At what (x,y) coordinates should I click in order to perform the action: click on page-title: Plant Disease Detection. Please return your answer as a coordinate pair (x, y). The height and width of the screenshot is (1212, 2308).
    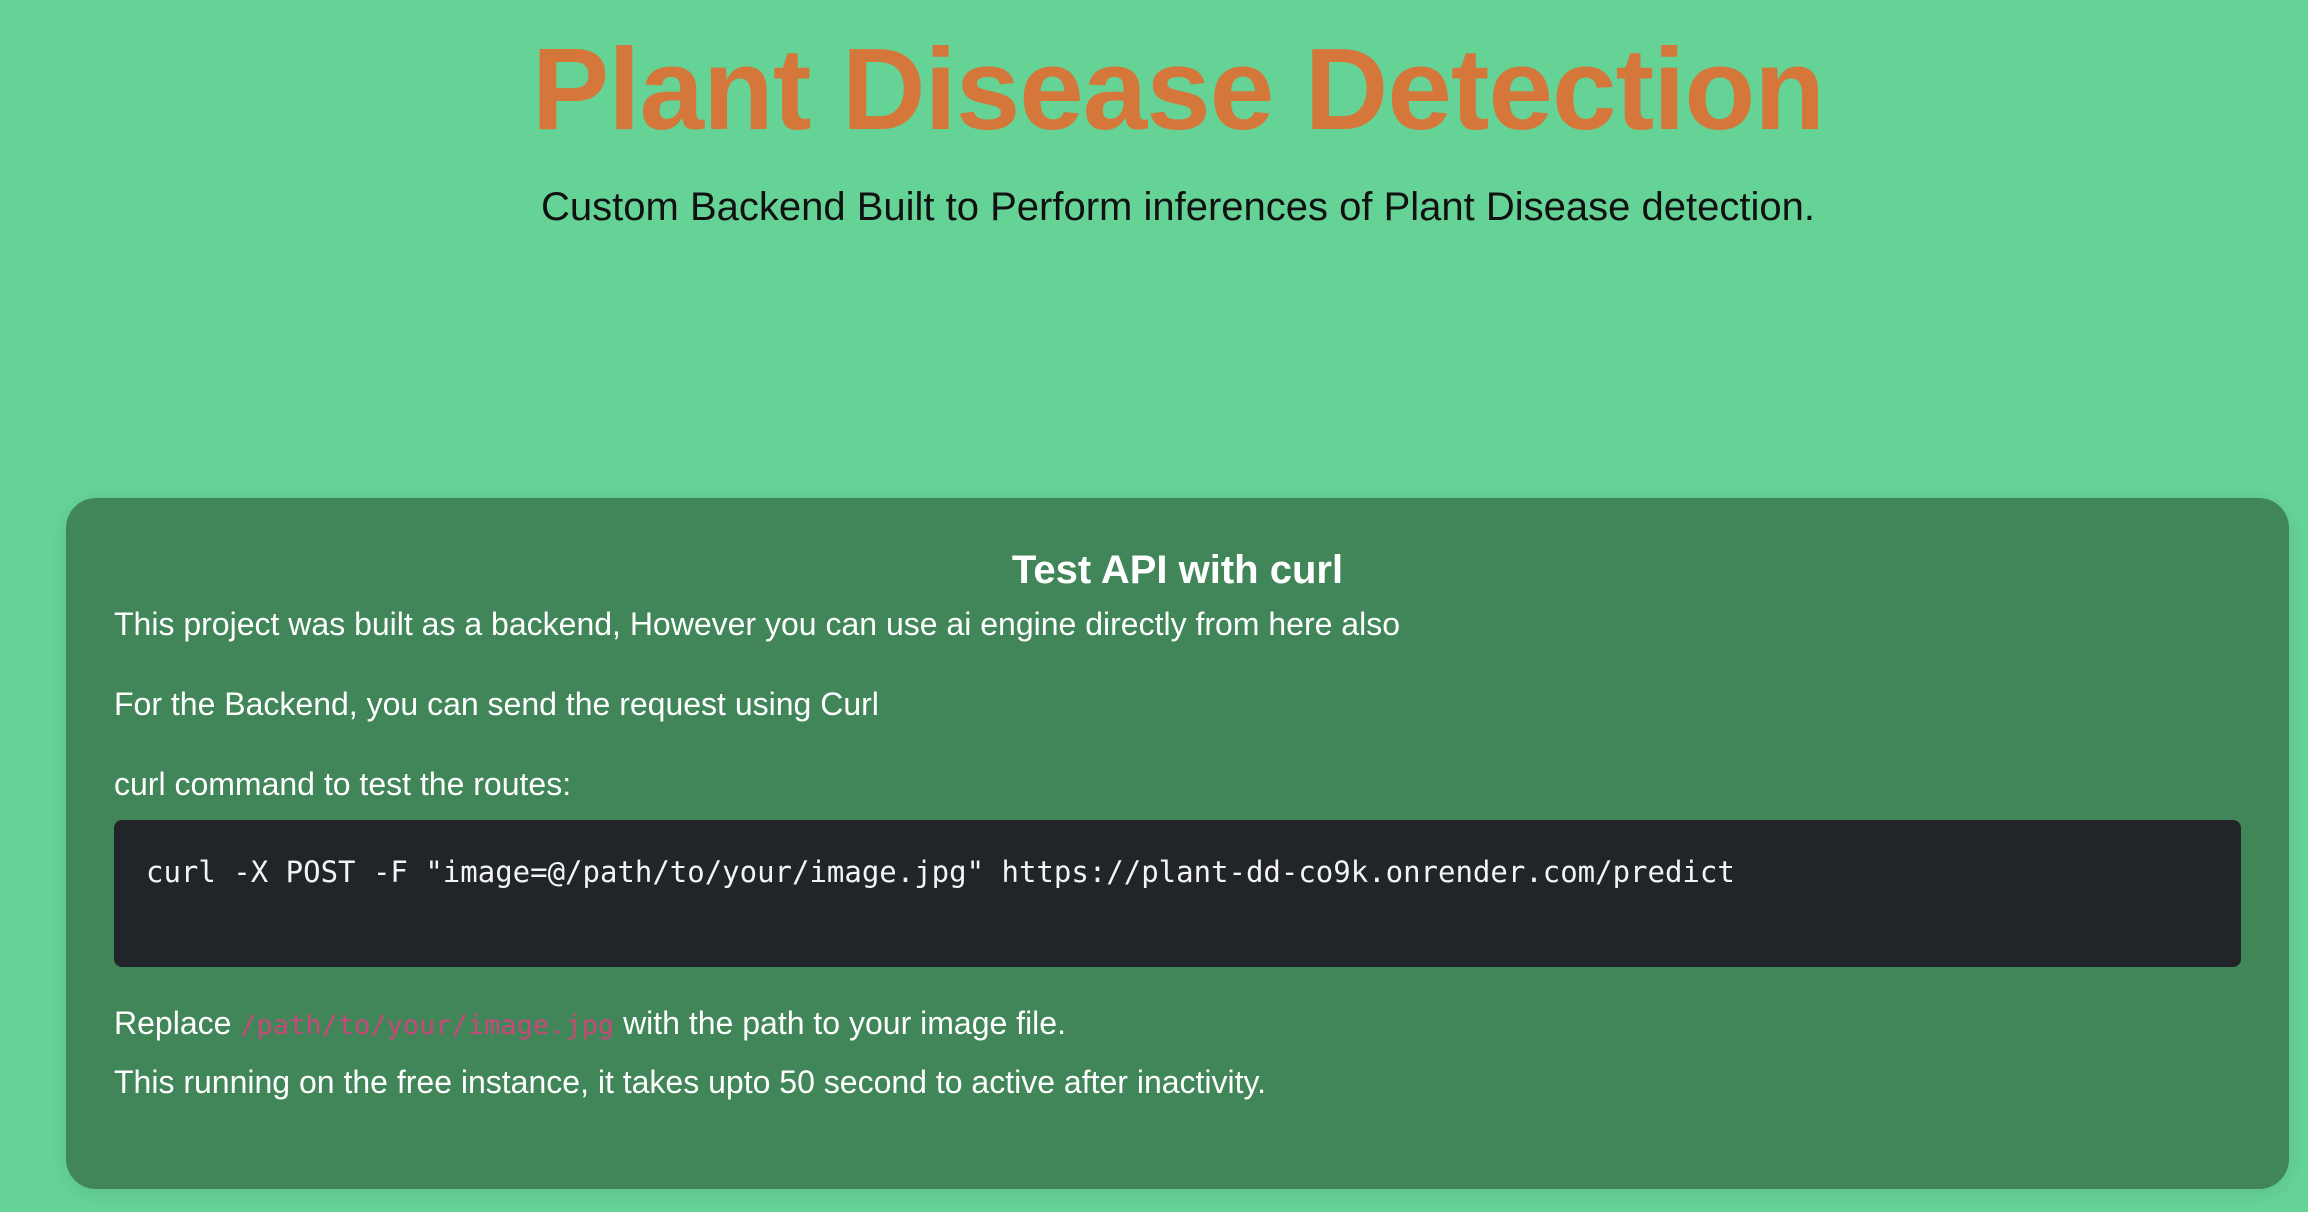
    Looking at the image, I should click on (1178, 89).